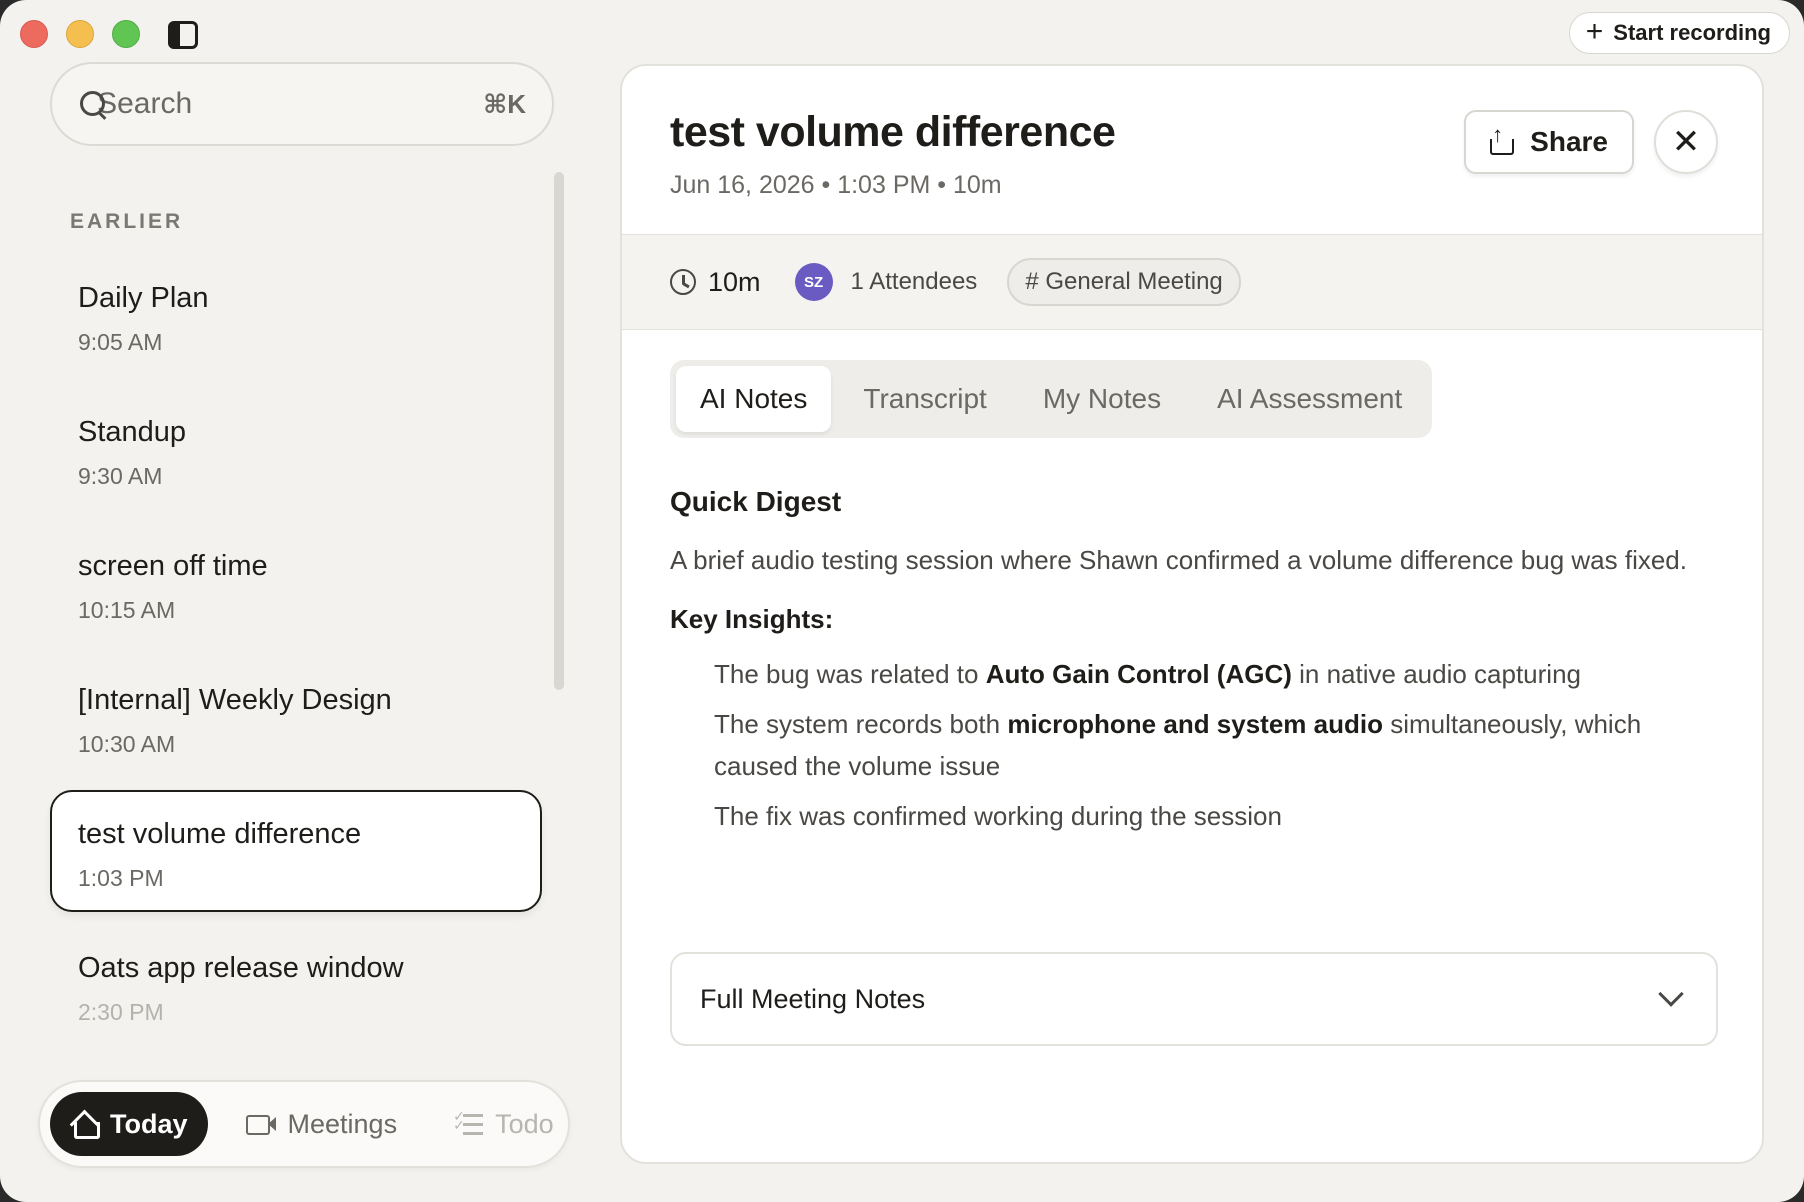  I want to click on nav-meetings-button: Meetings, so click(322, 1124).